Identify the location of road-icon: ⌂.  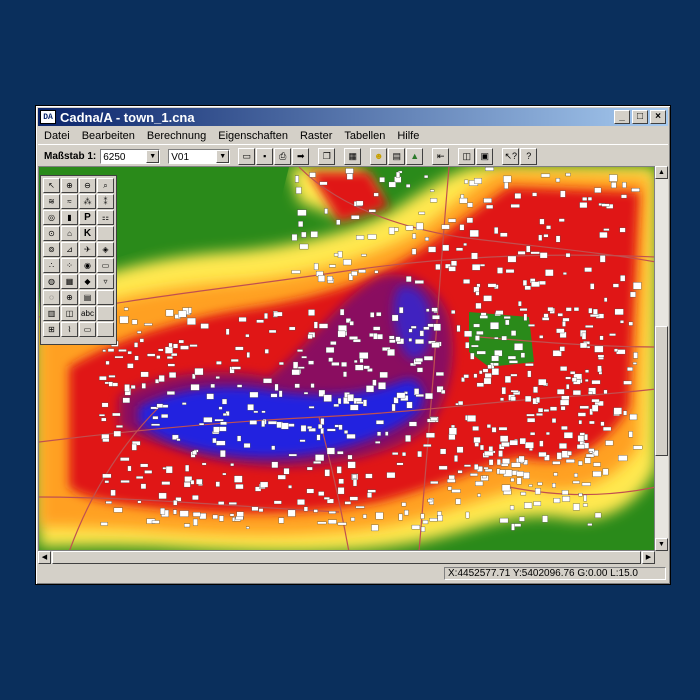
(69, 233).